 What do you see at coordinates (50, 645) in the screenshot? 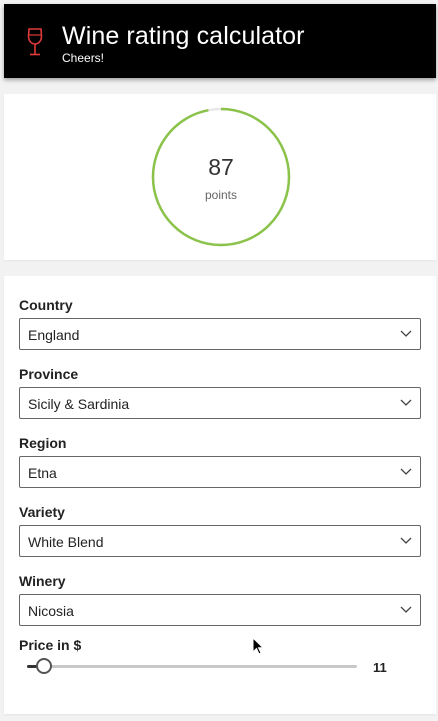
I see `price-label: Price in $` at bounding box center [50, 645].